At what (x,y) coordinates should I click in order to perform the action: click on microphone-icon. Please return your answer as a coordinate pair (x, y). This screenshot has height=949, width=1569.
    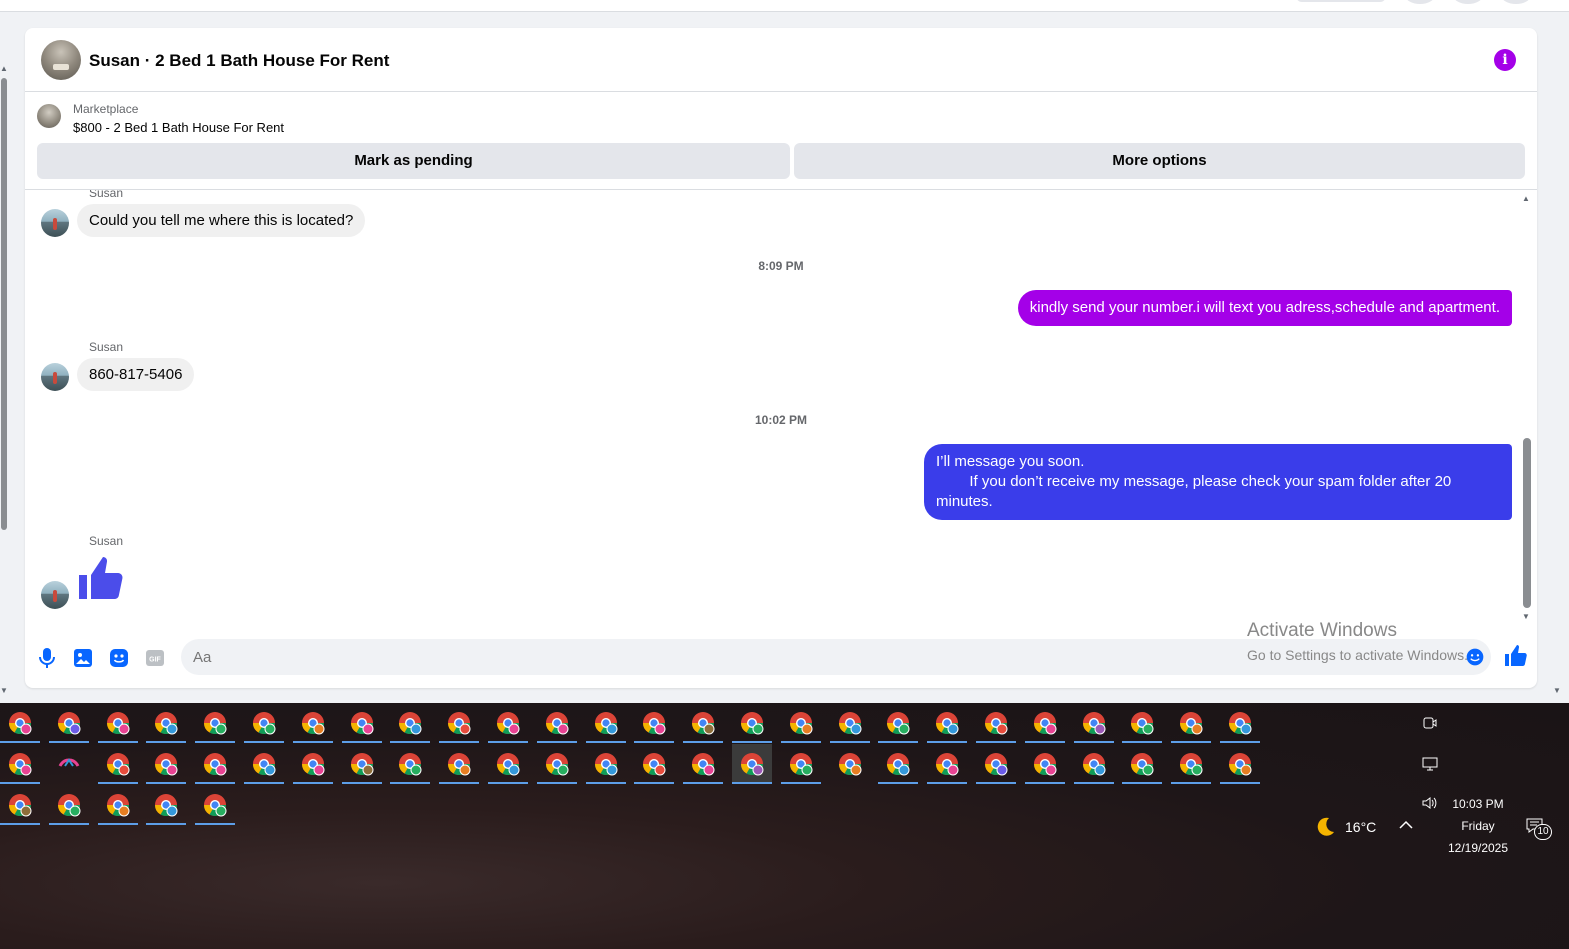
    Looking at the image, I should click on (47, 658).